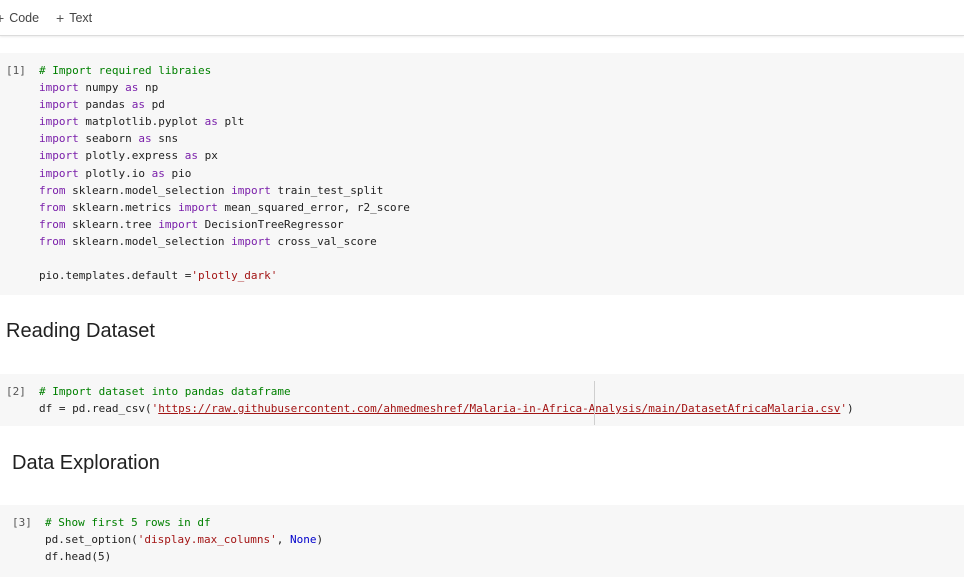  What do you see at coordinates (207, 156) in the screenshot?
I see `code-token: px` at bounding box center [207, 156].